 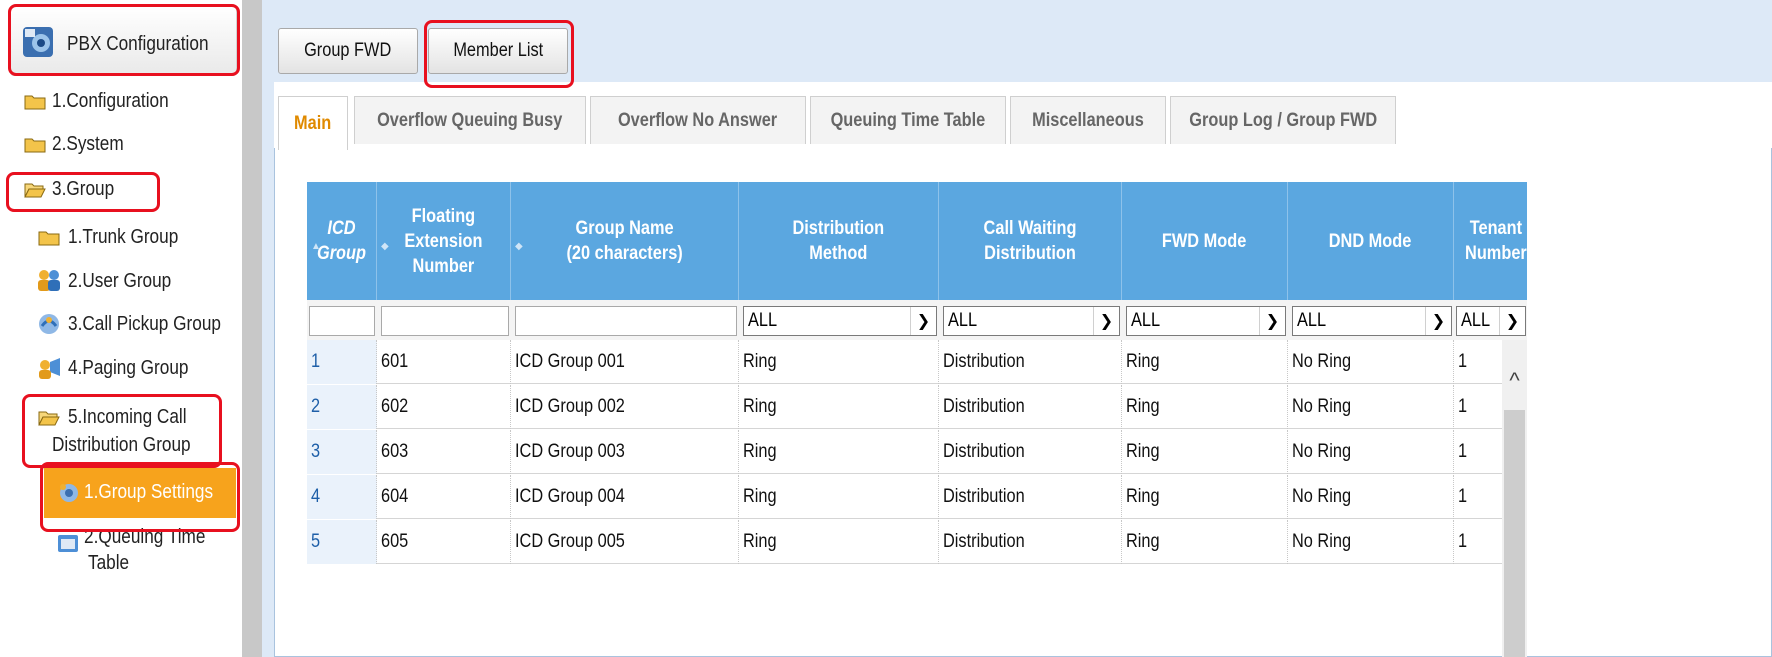 What do you see at coordinates (698, 120) in the screenshot?
I see `tab-overflow-no-answer: Overflow No Answer` at bounding box center [698, 120].